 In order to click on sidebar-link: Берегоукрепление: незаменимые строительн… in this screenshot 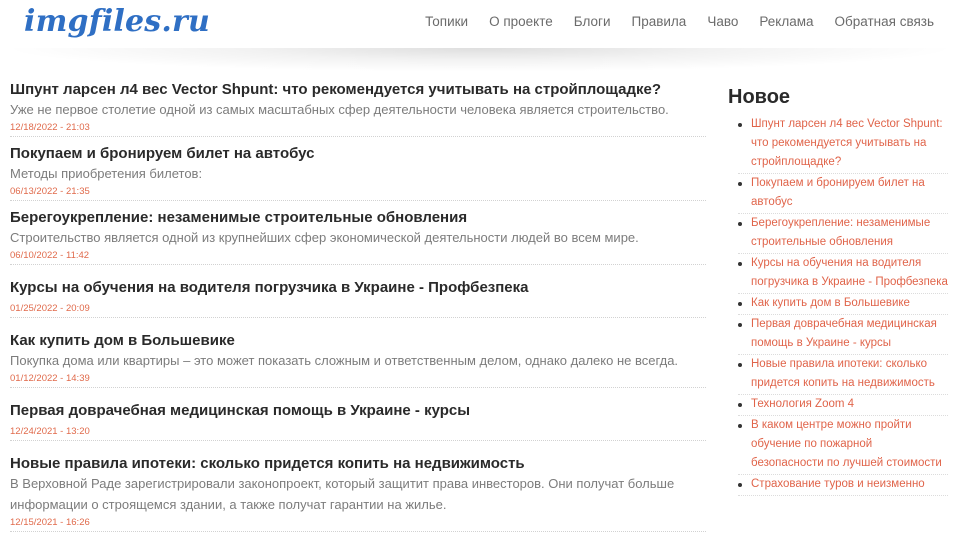, I will do `click(840, 232)`.